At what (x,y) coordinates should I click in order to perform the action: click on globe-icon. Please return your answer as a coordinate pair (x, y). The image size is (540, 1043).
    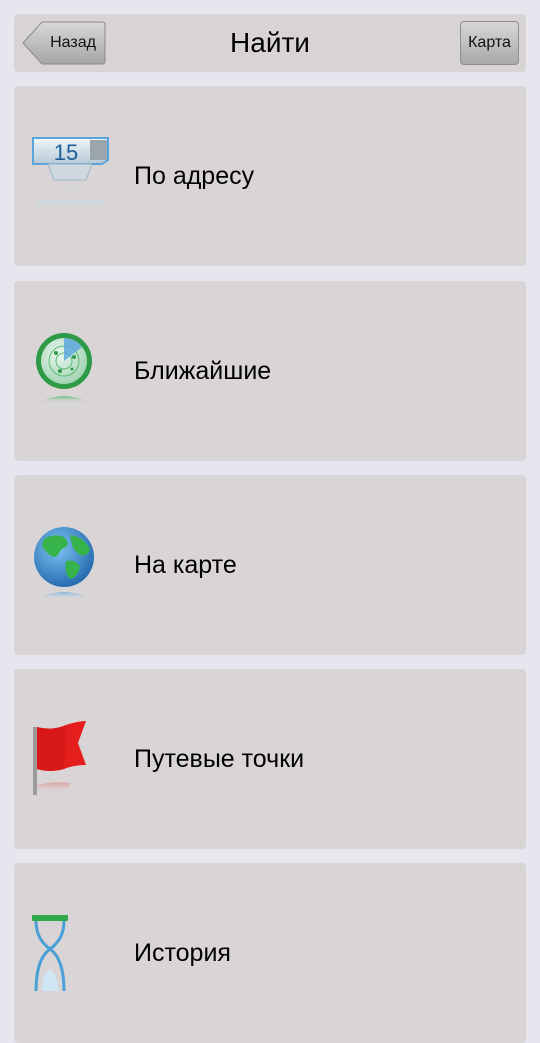
    Looking at the image, I should click on (64, 563).